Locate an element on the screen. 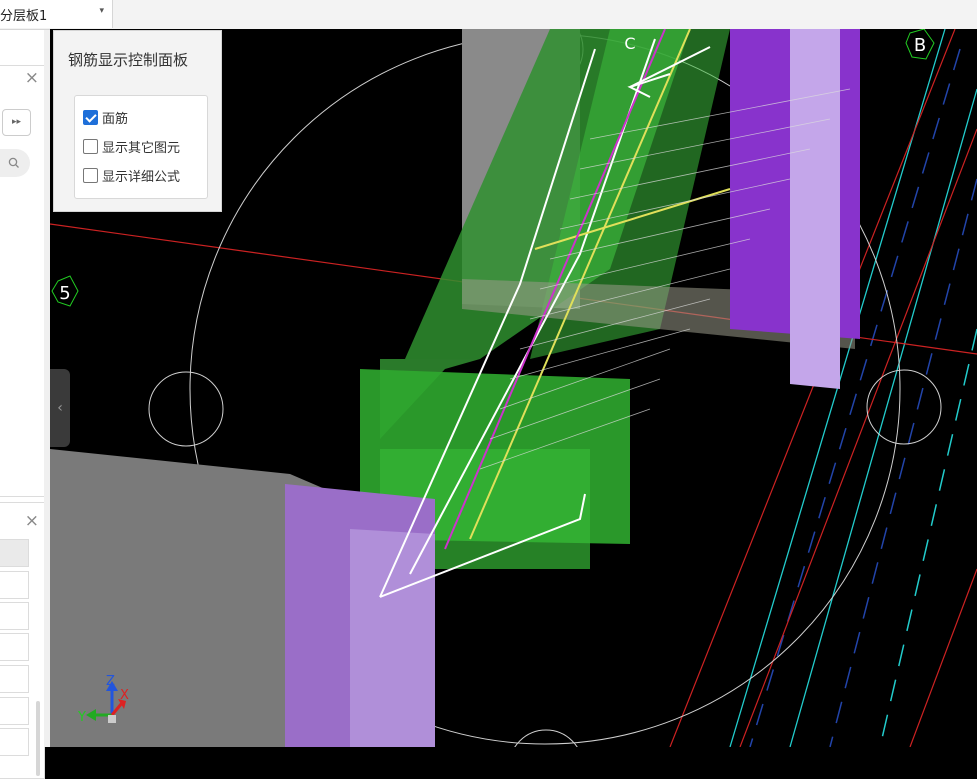  axis-marker-b: B is located at coordinates (920, 44).